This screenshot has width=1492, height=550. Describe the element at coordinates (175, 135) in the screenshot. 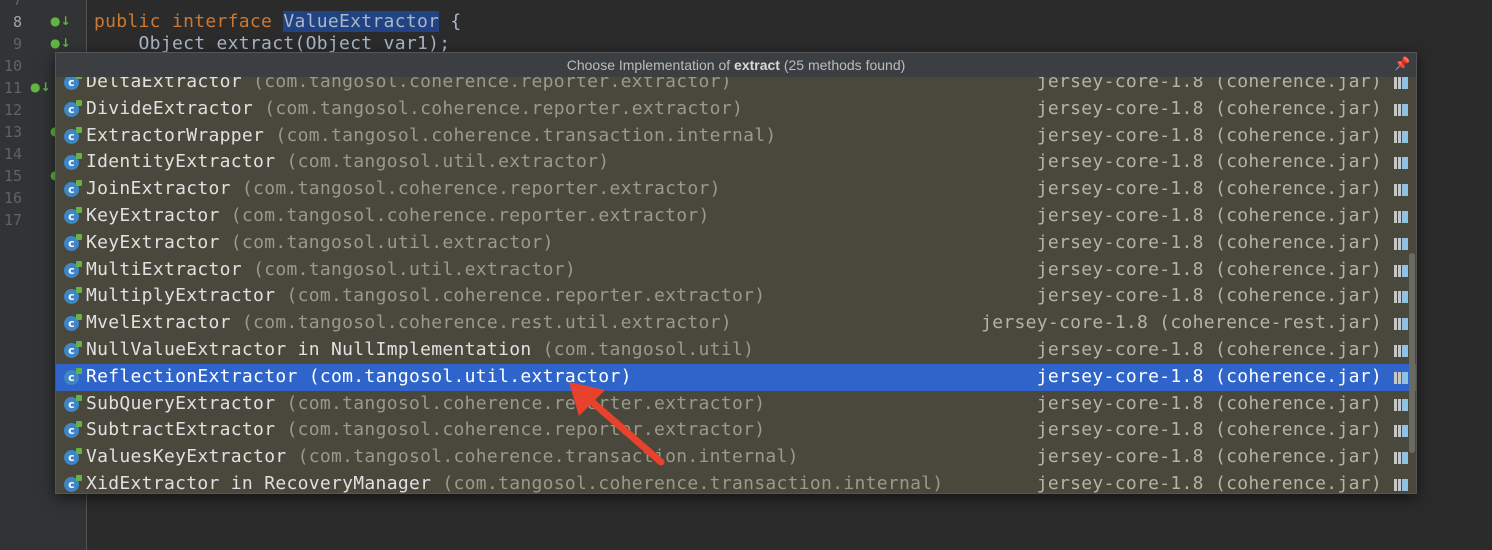

I see `class-name: ExtractorWrapper` at that location.